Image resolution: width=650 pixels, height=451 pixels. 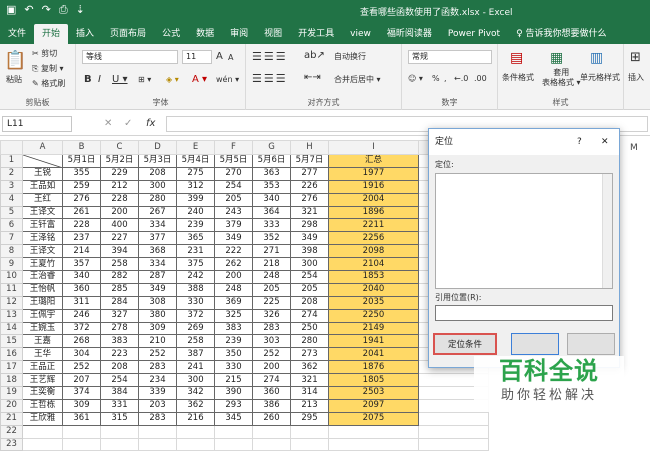 What do you see at coordinates (199, 79) in the screenshot?
I see `font-color-button: A ▾` at bounding box center [199, 79].